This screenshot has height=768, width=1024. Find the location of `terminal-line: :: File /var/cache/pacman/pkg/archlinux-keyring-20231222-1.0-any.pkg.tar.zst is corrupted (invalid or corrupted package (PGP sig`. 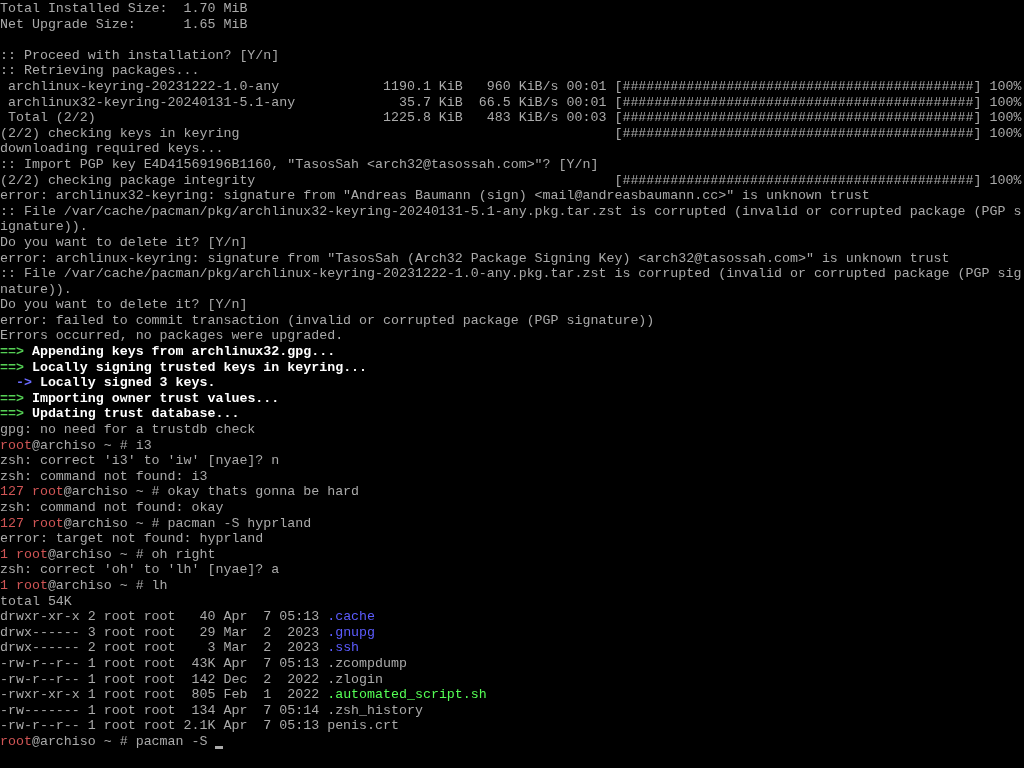

terminal-line: :: File /var/cache/pacman/pkg/archlinux-keyring-20231222-1.0-any.pkg.tar.zst is corrupted (invalid or corrupted package (PGP sig is located at coordinates (511, 274).